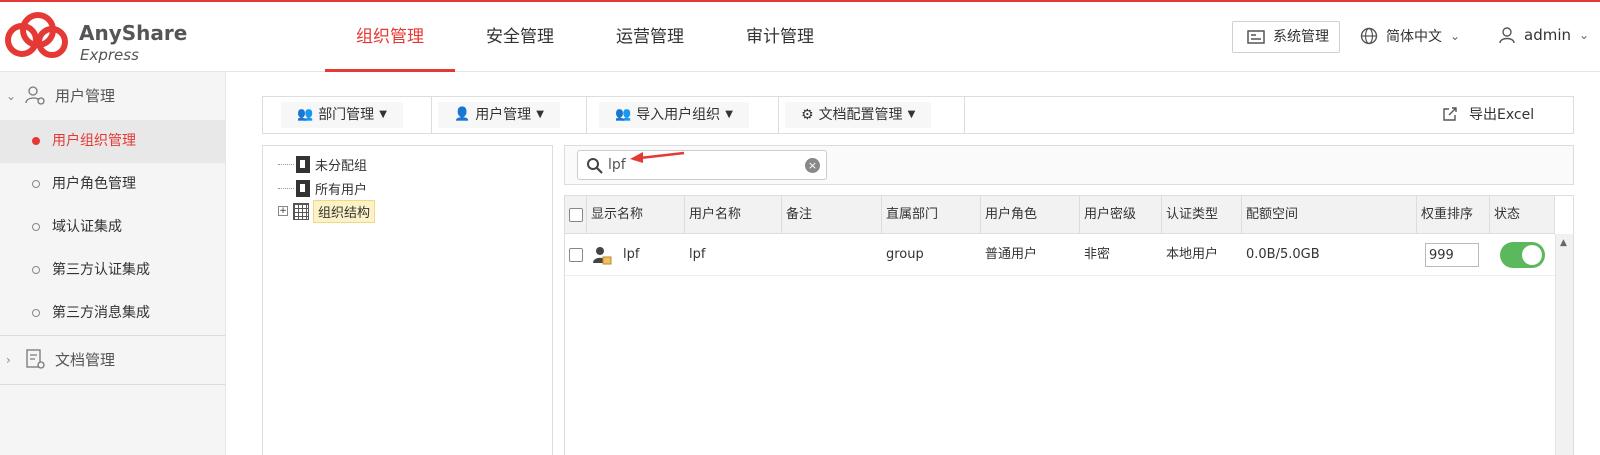 Image resolution: width=1600 pixels, height=455 pixels. I want to click on monitor-icon, so click(1256, 37).